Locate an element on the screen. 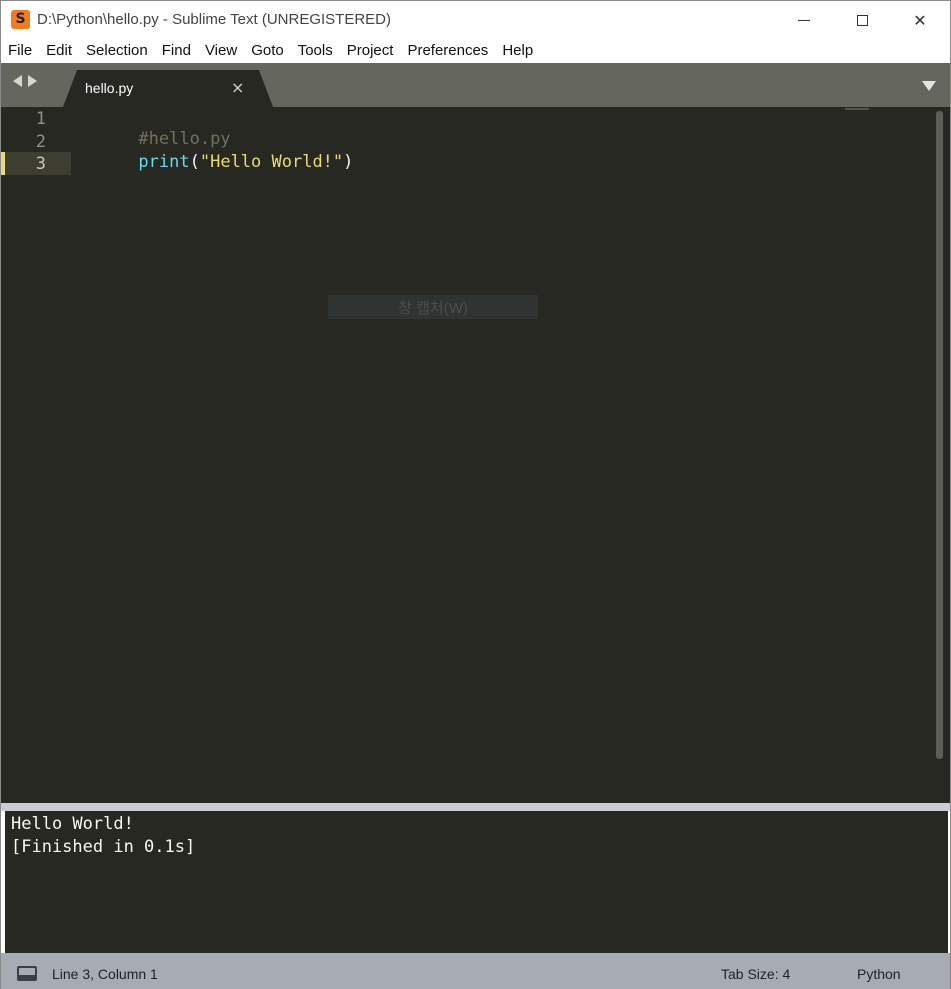  syntax-indicator: Python is located at coordinates (879, 974).